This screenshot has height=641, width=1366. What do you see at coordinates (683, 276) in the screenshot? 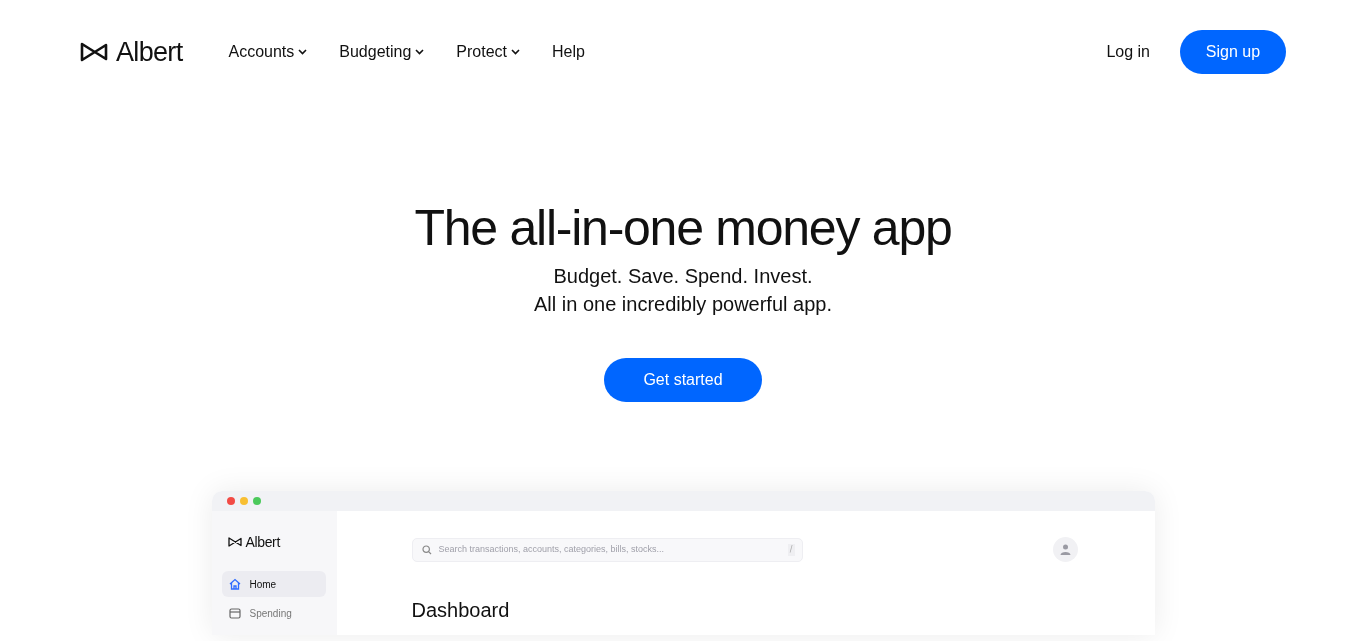
I see `hero-subtitle: Budget. Save. Spend. Invest.` at bounding box center [683, 276].